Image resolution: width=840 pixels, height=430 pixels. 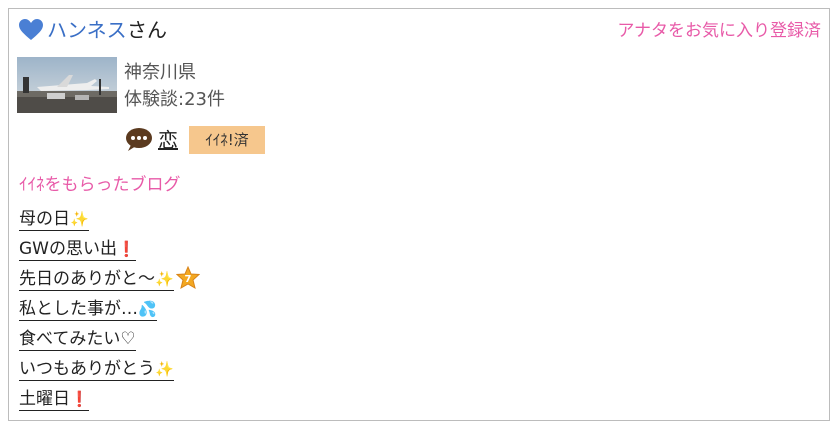 What do you see at coordinates (109, 400) in the screenshot?
I see `list-item: 土曜日❗` at bounding box center [109, 400].